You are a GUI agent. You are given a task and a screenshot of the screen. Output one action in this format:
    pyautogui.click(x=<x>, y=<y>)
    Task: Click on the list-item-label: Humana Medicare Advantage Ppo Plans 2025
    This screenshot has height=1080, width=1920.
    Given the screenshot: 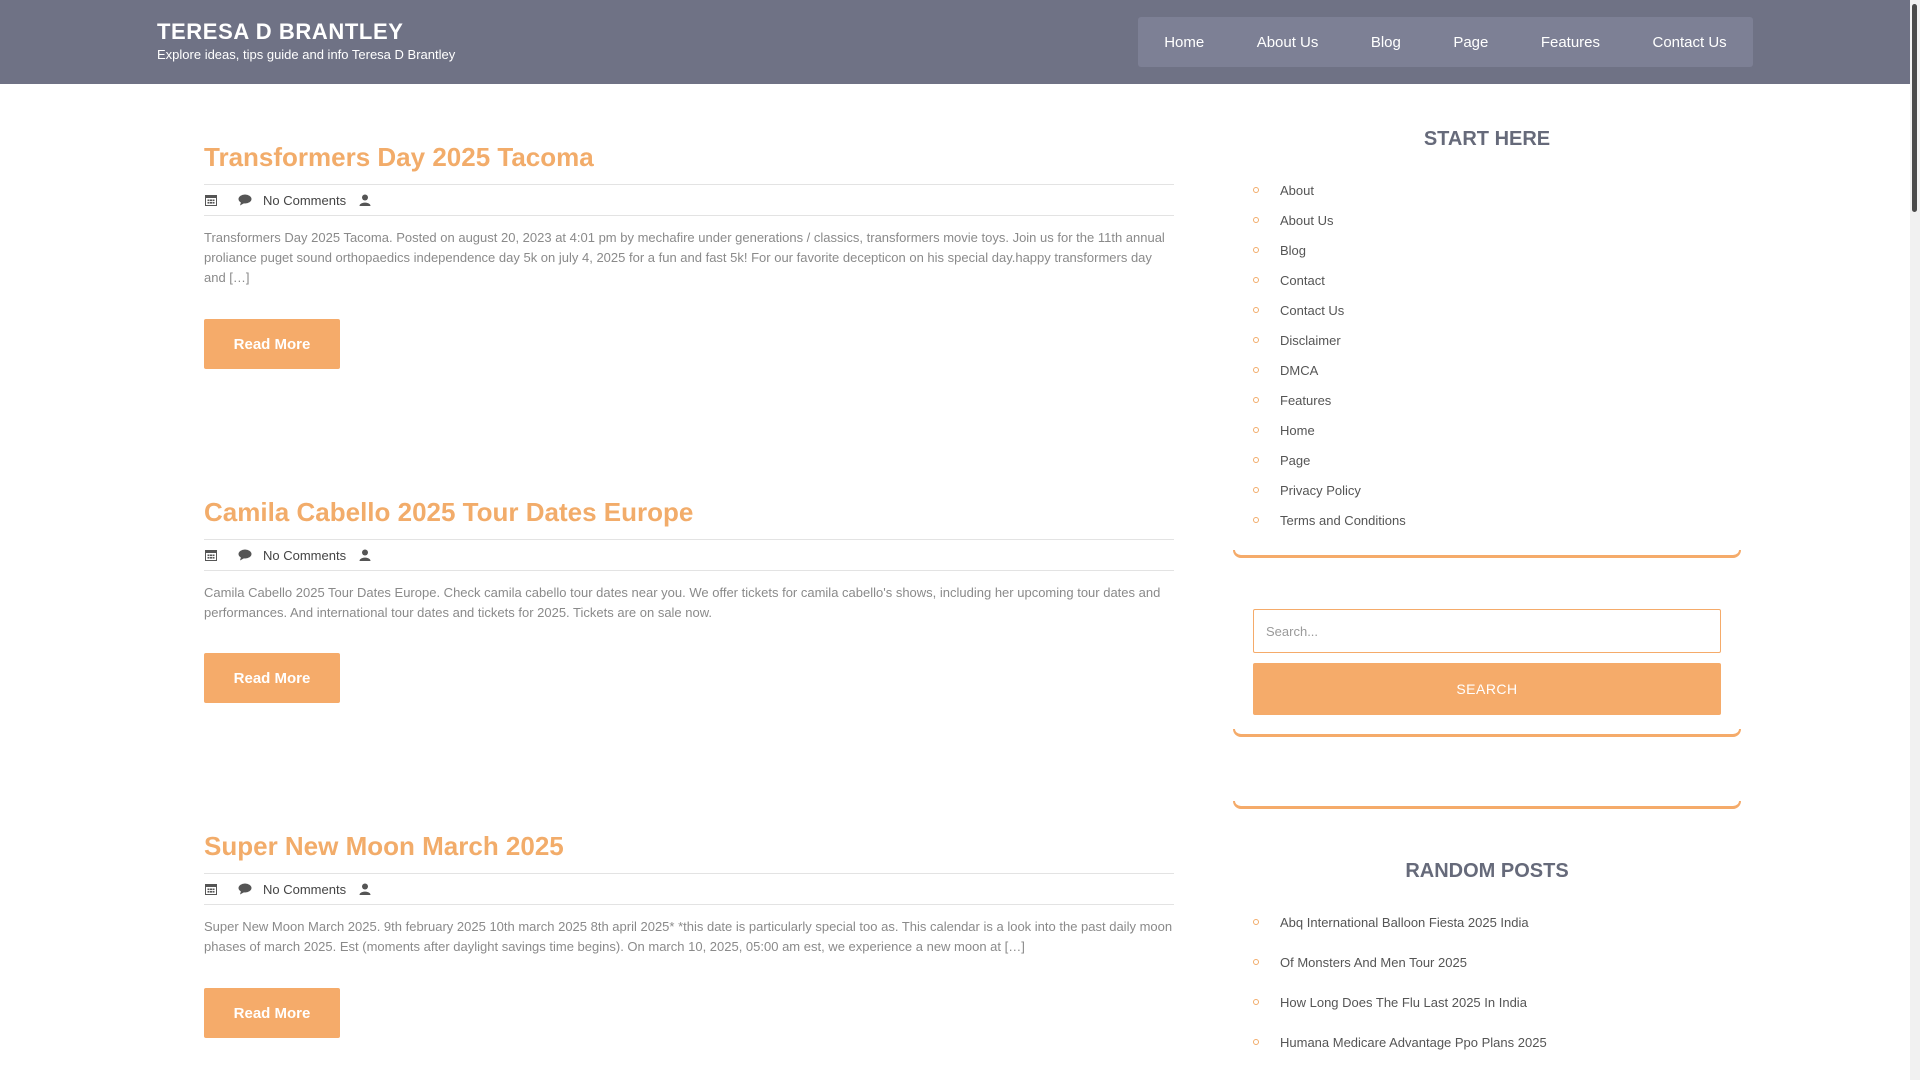 What is the action you would take?
    pyautogui.click(x=1413, y=1042)
    